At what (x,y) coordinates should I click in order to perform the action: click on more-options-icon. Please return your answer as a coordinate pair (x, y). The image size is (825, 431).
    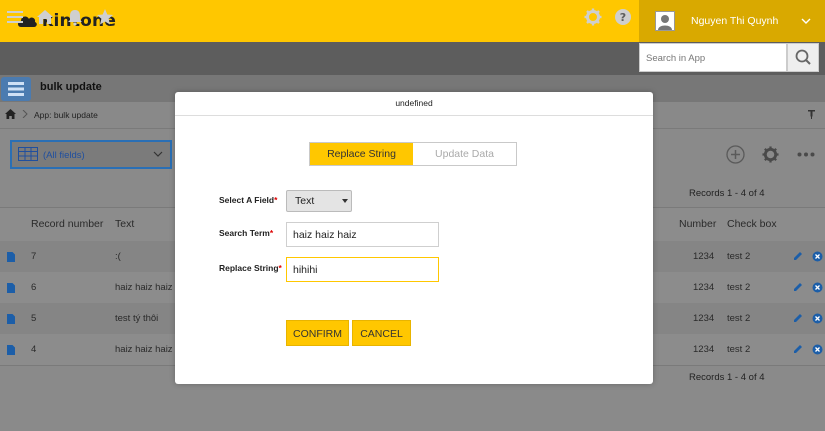
    Looking at the image, I should click on (806, 154).